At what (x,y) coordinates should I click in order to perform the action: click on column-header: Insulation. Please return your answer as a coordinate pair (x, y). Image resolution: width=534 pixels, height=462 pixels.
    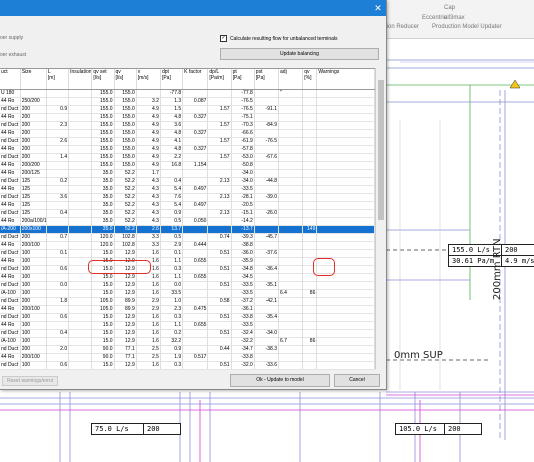
    Looking at the image, I should click on (80, 79).